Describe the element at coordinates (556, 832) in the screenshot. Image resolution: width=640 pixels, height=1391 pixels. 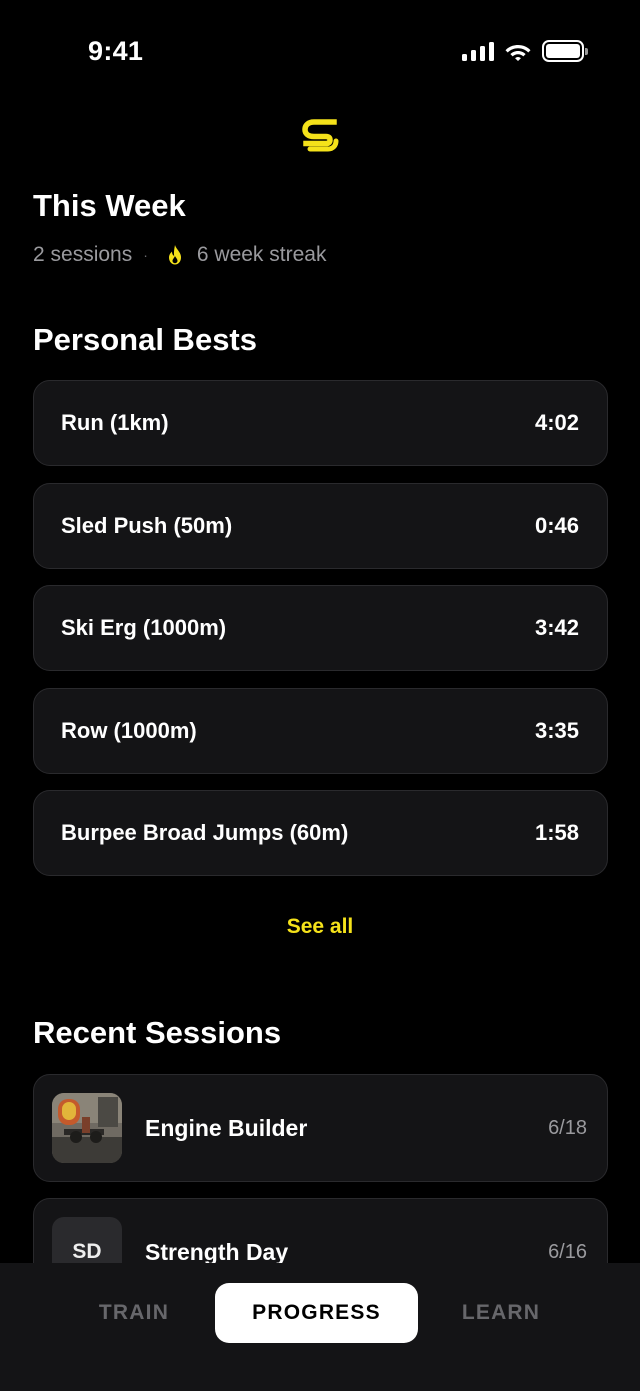
I see `pb-time: 1:58` at that location.